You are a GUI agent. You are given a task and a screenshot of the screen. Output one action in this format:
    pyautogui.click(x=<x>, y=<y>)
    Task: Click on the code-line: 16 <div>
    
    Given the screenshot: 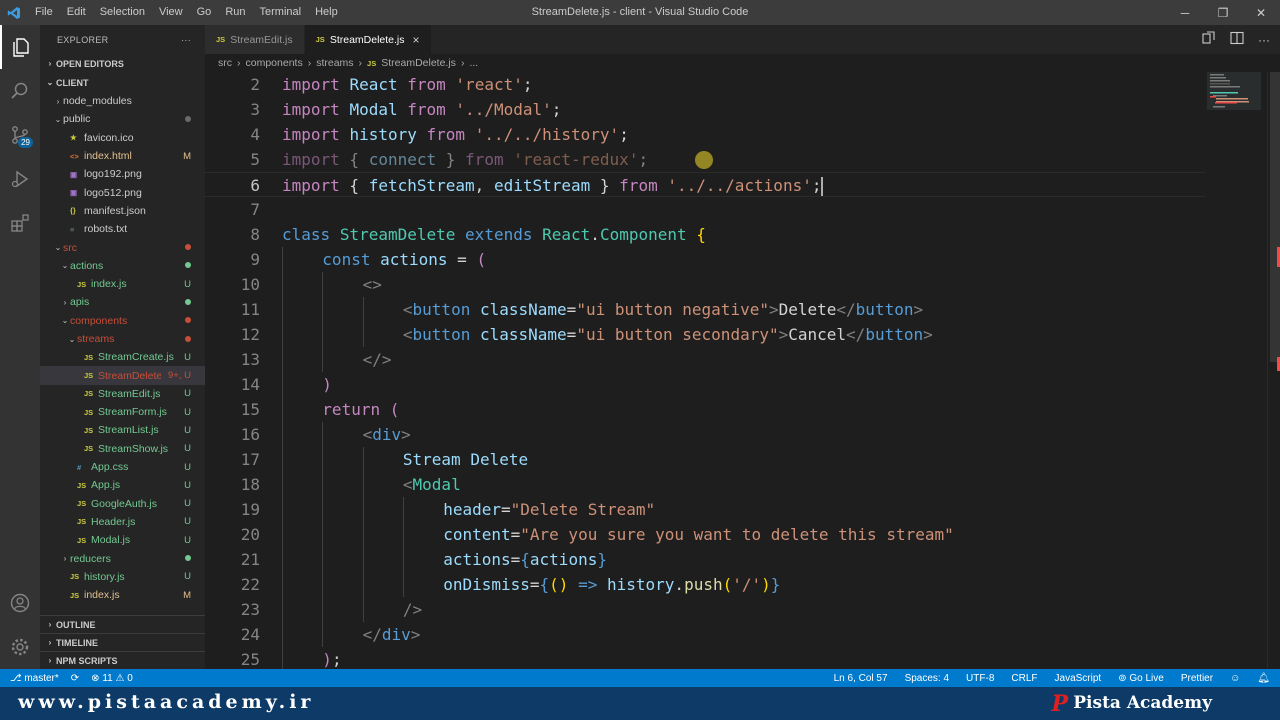 What is the action you would take?
    pyautogui.click(x=705, y=434)
    